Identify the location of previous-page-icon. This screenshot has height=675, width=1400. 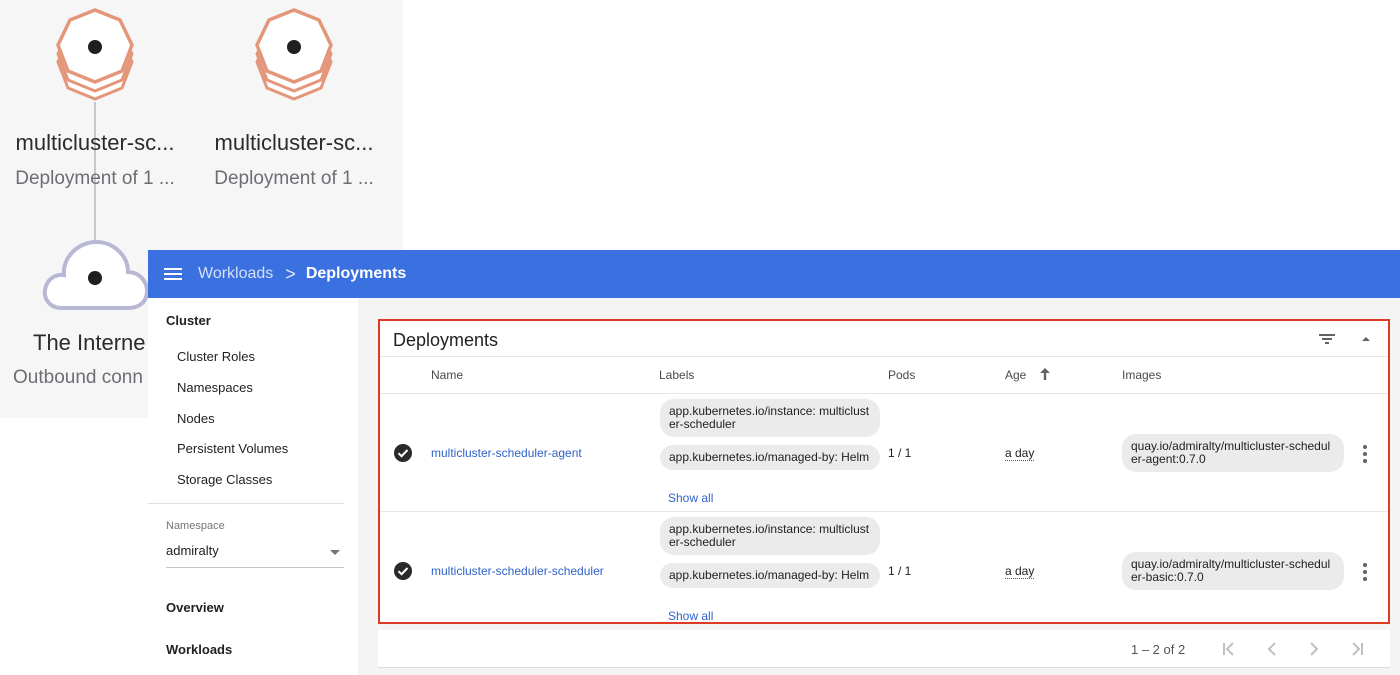
(1272, 649).